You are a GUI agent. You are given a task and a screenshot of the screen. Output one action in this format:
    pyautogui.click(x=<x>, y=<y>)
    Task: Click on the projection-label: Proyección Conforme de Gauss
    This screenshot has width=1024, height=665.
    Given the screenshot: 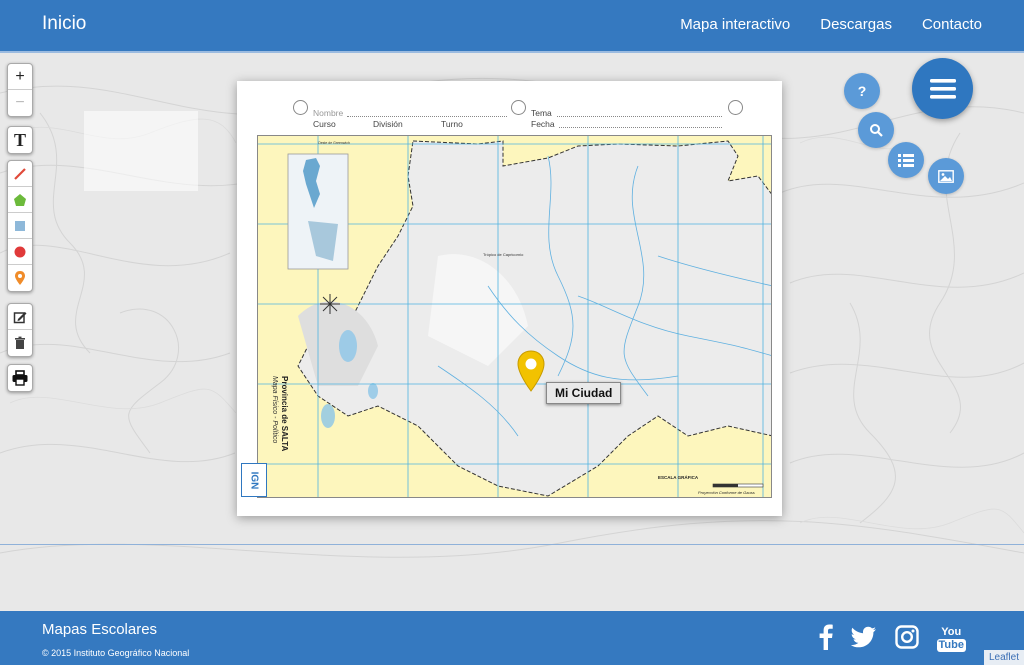 What is the action you would take?
    pyautogui.click(x=726, y=492)
    